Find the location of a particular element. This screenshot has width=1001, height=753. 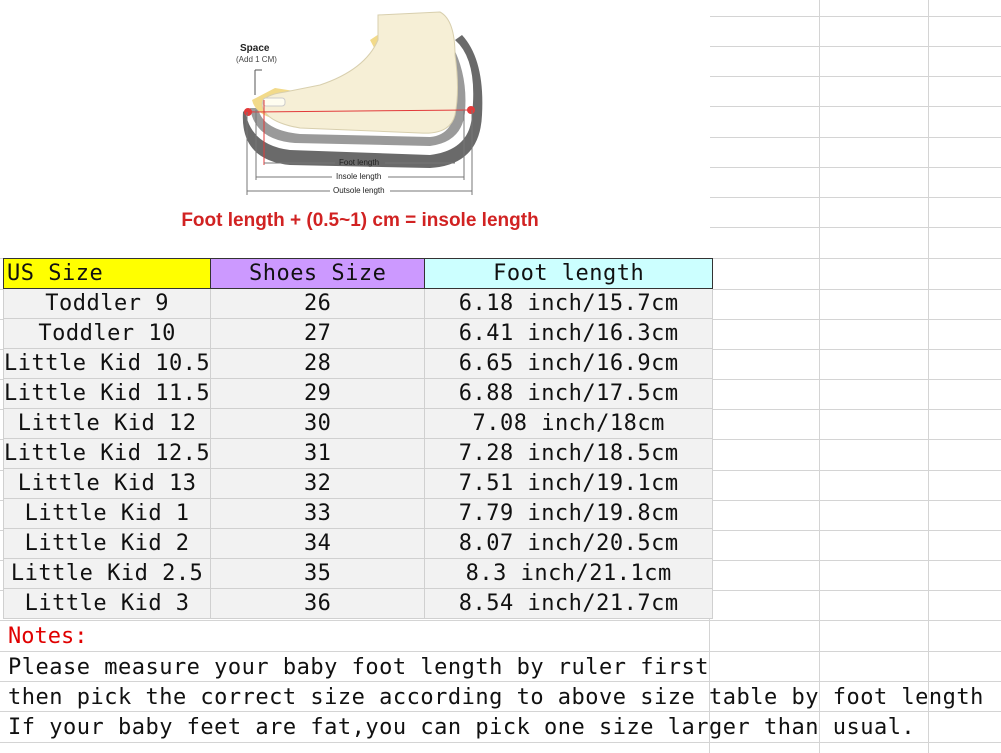

table-row: Toddler 10 27 6.41 inch/16.3cm is located at coordinates (358, 333).